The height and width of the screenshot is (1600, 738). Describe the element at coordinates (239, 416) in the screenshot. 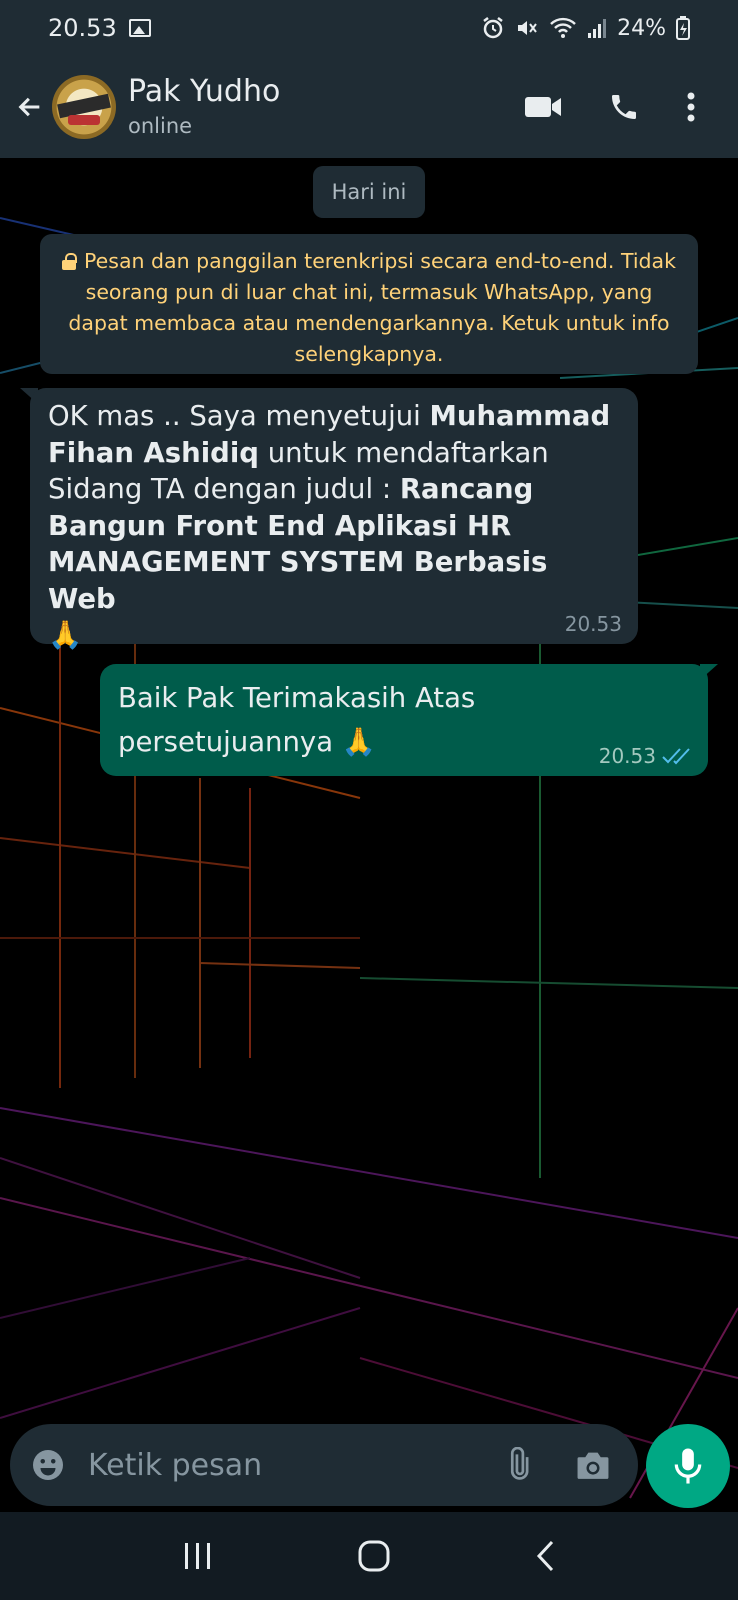

I see `incoming-text-part1: OK mas .. Saya menyetujui` at that location.